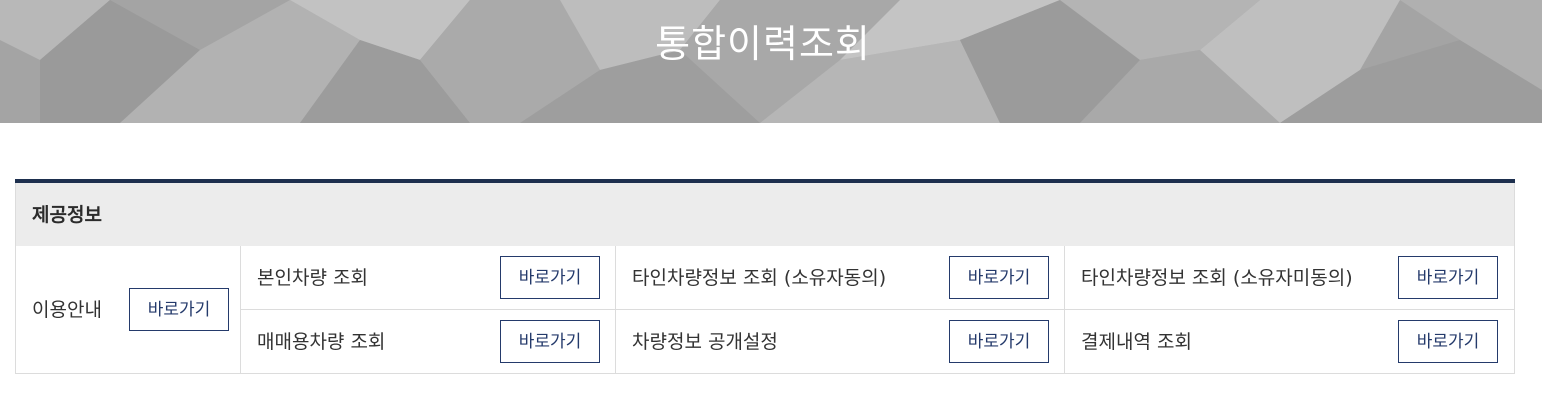 This screenshot has height=396, width=1542. What do you see at coordinates (67, 310) in the screenshot?
I see `usage-guide-label: 이용안내` at bounding box center [67, 310].